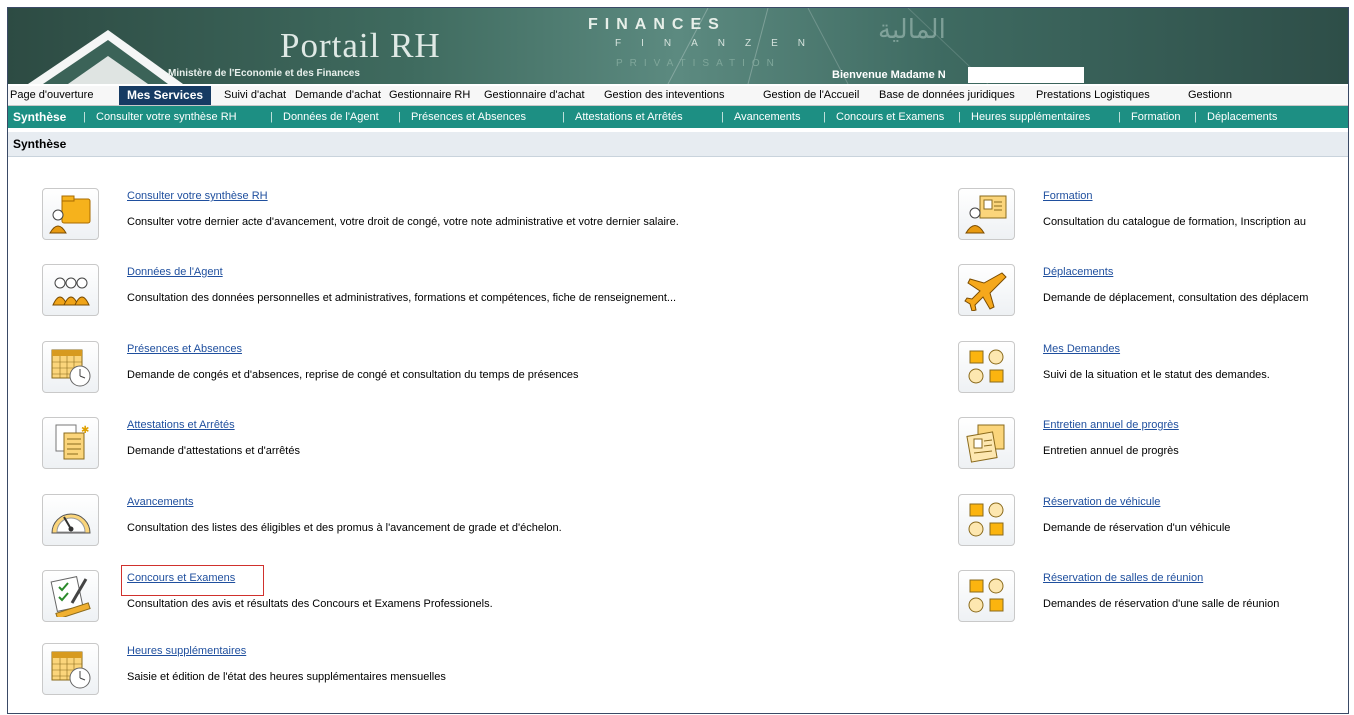  I want to click on nav-demande-achat: Demande d'achat, so click(338, 95).